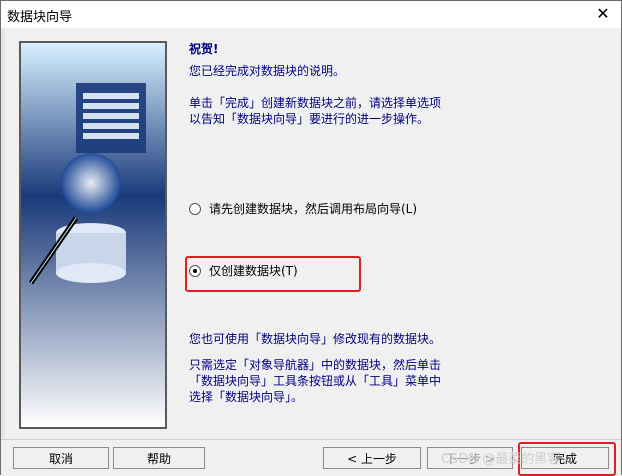 The height and width of the screenshot is (476, 622). Describe the element at coordinates (267, 71) in the screenshot. I see `completion-text: 您已经完成对数据块的说明。` at that location.